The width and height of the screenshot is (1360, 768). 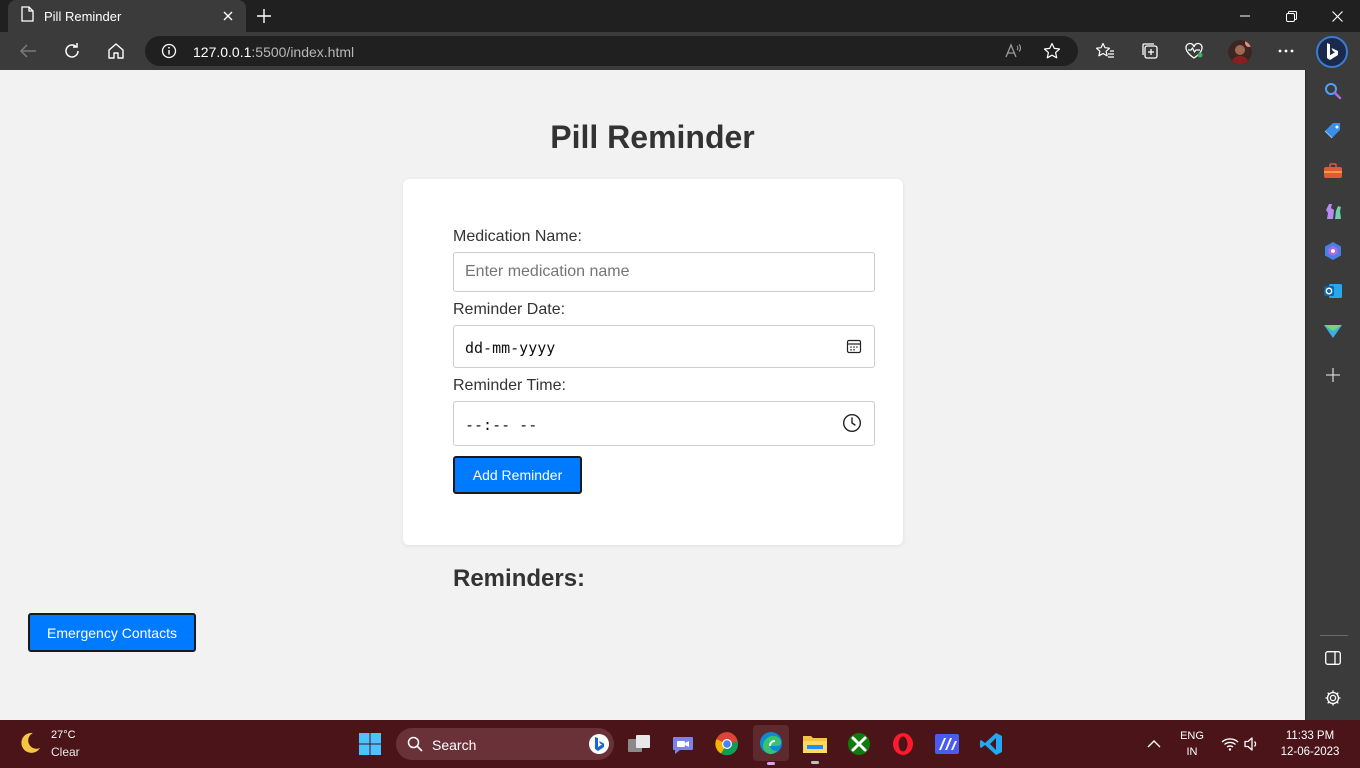 What do you see at coordinates (1192, 752) in the screenshot?
I see `region-code: IN` at bounding box center [1192, 752].